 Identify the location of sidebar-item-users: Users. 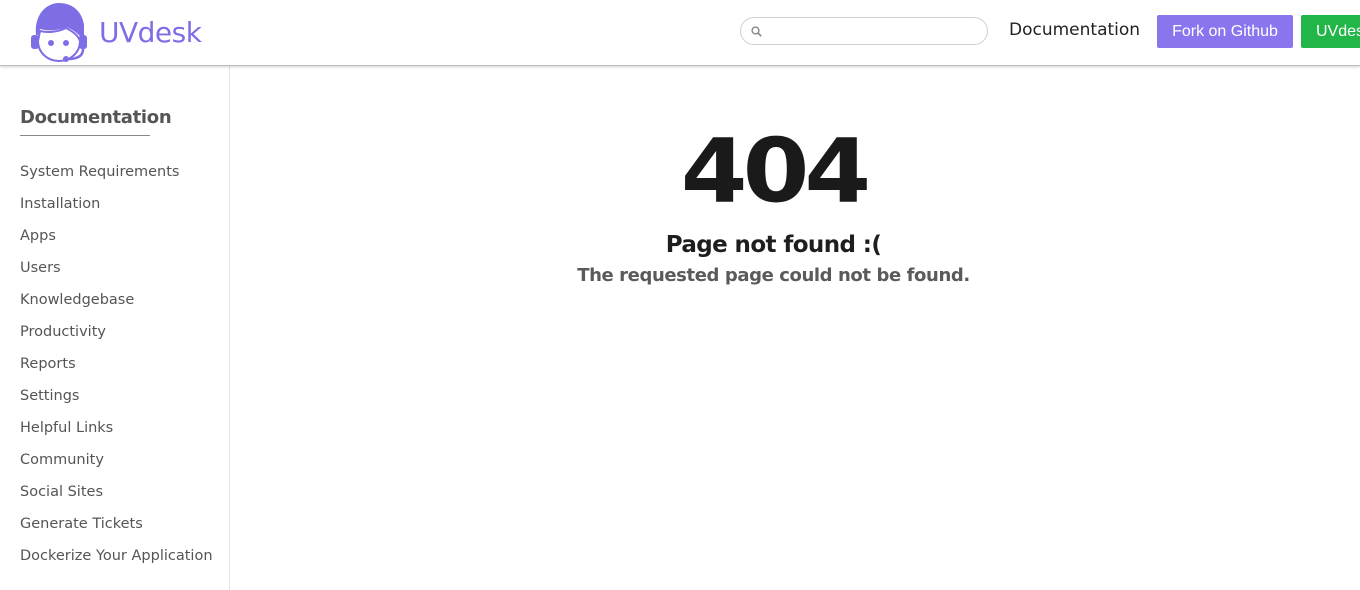
(116, 274).